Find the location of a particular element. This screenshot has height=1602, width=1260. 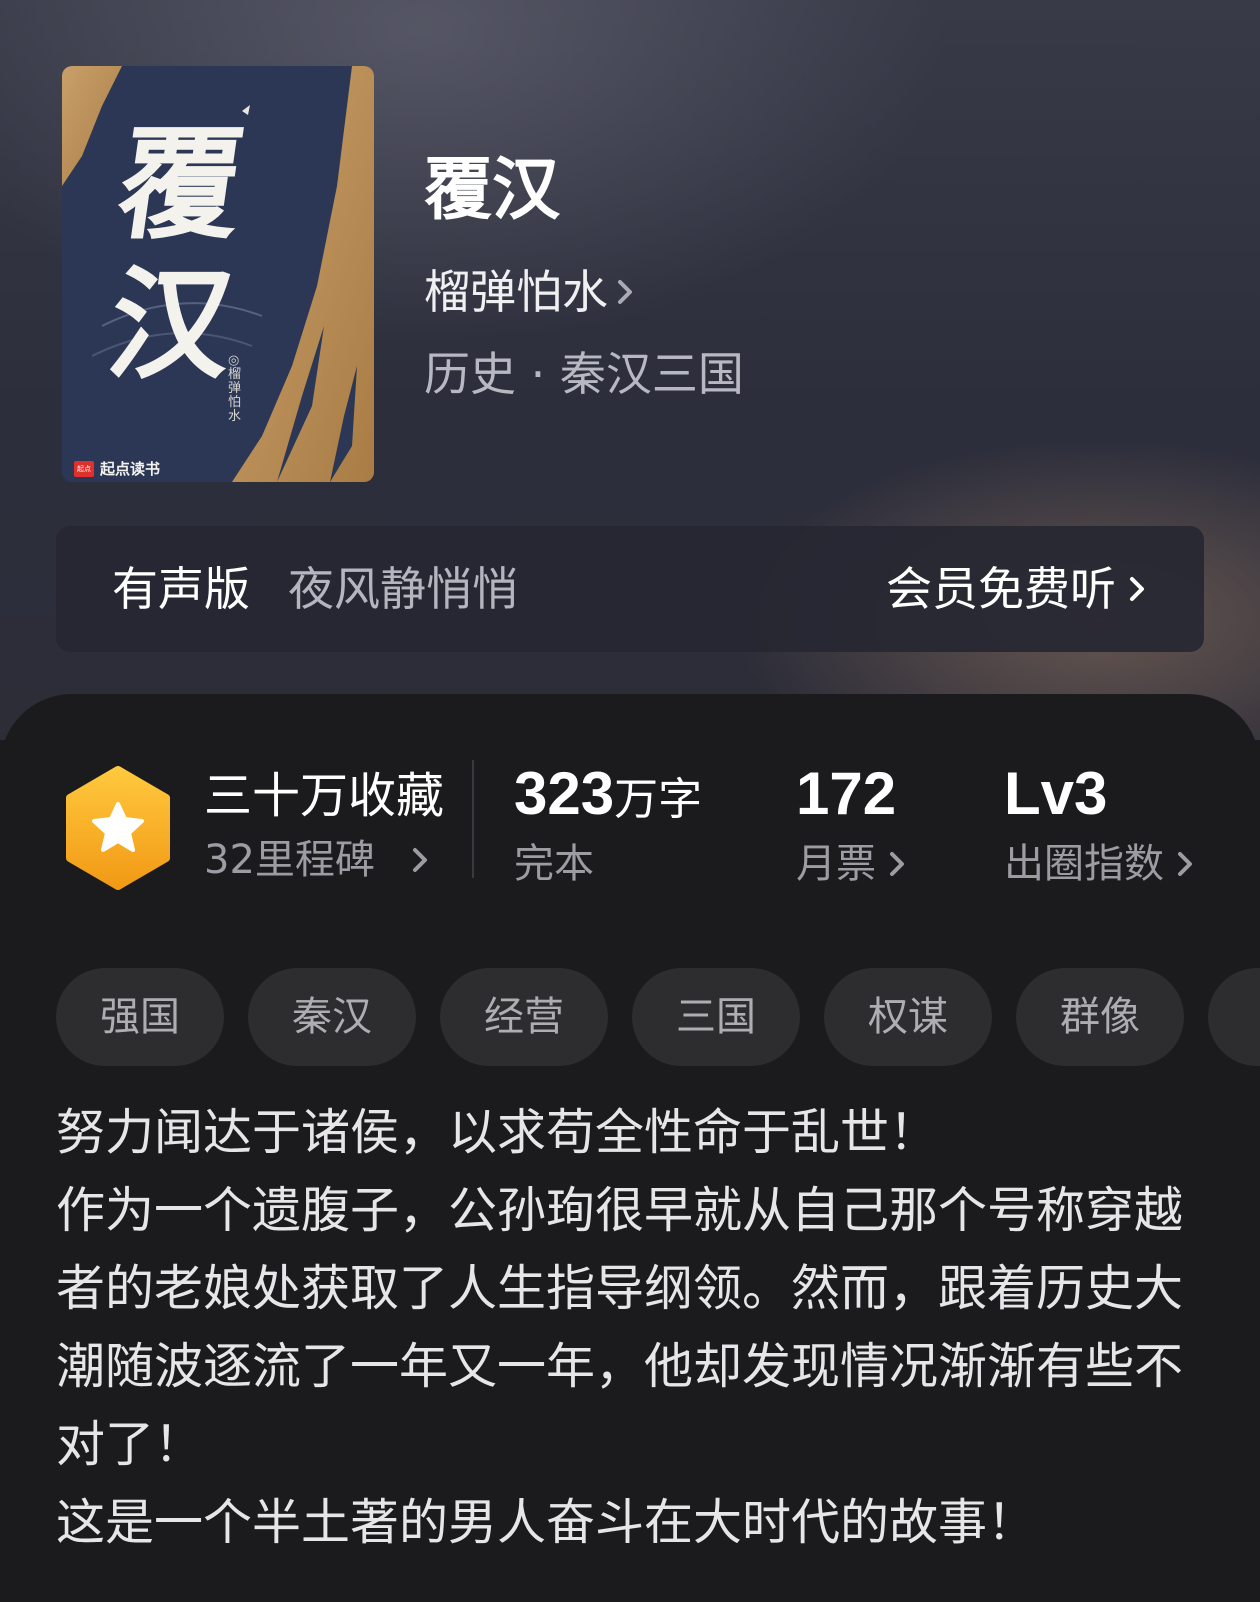

description-paragraph: 努力闻达于诸侯，以求苟全性命于乱世！ is located at coordinates (497, 1132).